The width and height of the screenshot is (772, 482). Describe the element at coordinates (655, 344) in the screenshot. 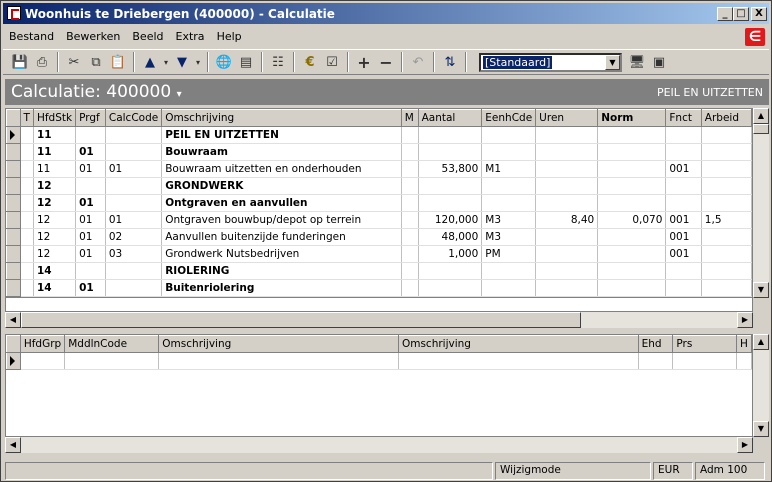

I see `col-header: Ehd` at that location.